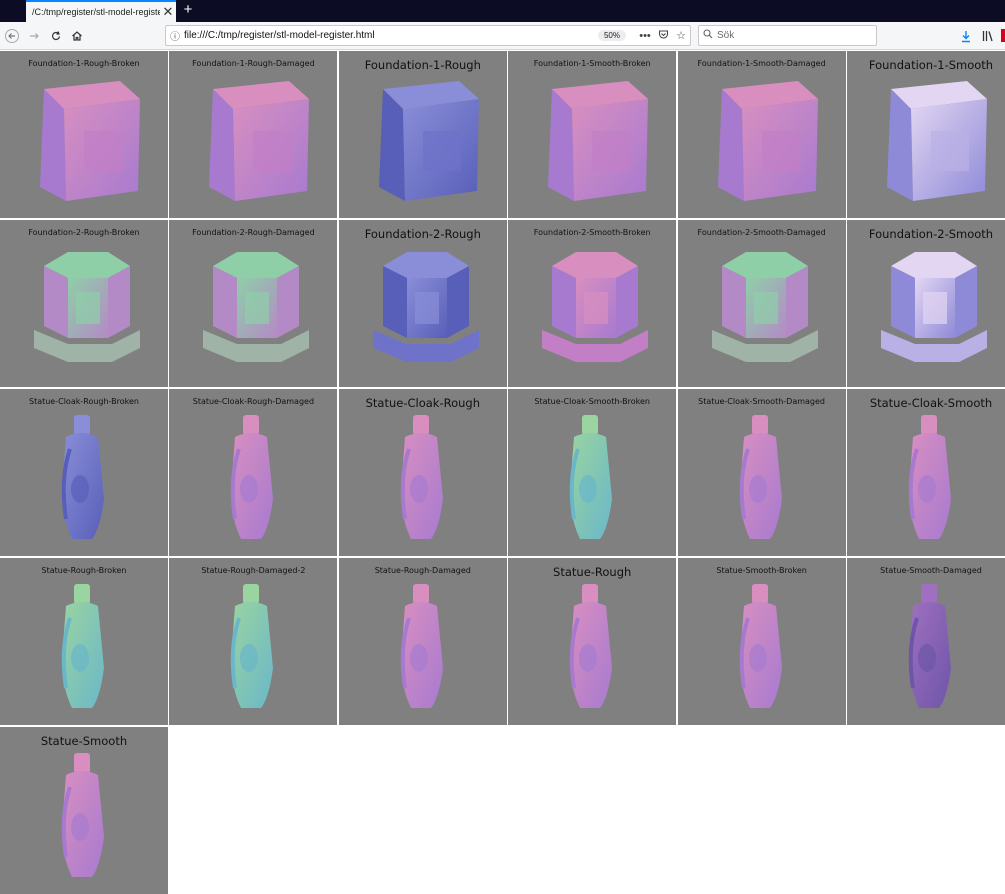 The width and height of the screenshot is (1005, 894). I want to click on model-thumbnail: Statue-Smooth-Broken, so click(761, 641).